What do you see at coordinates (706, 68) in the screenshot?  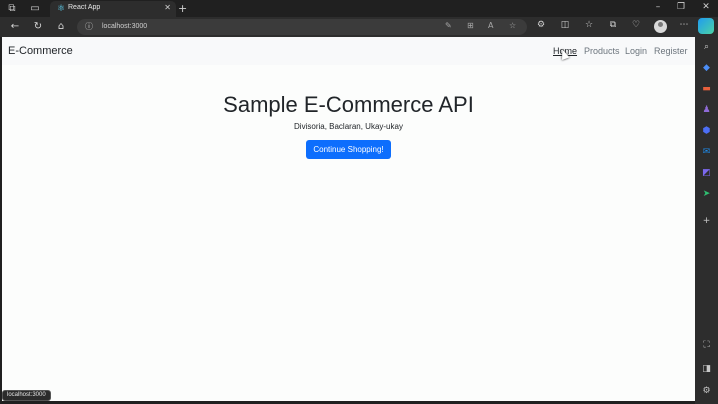 I see `shopping-tag-icon: ◆` at bounding box center [706, 68].